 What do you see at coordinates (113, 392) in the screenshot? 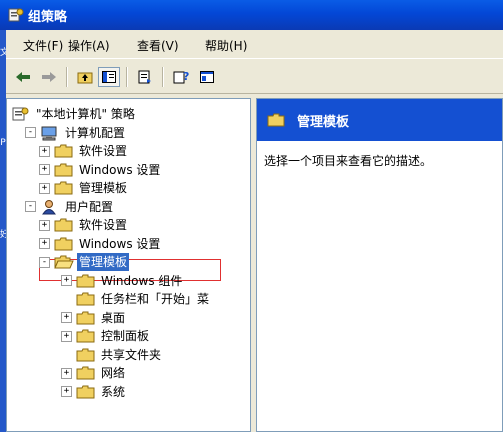
I see `tree-node-label: 系统` at bounding box center [113, 392].